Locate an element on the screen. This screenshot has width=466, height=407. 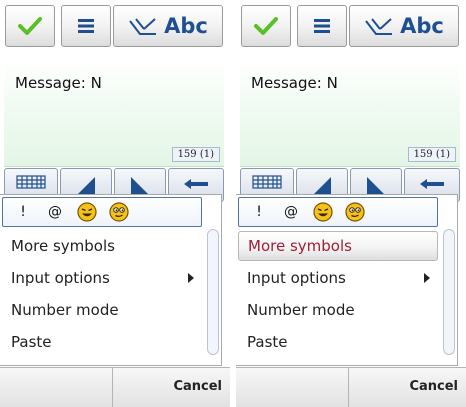
screen-divider is located at coordinates (233, 203).